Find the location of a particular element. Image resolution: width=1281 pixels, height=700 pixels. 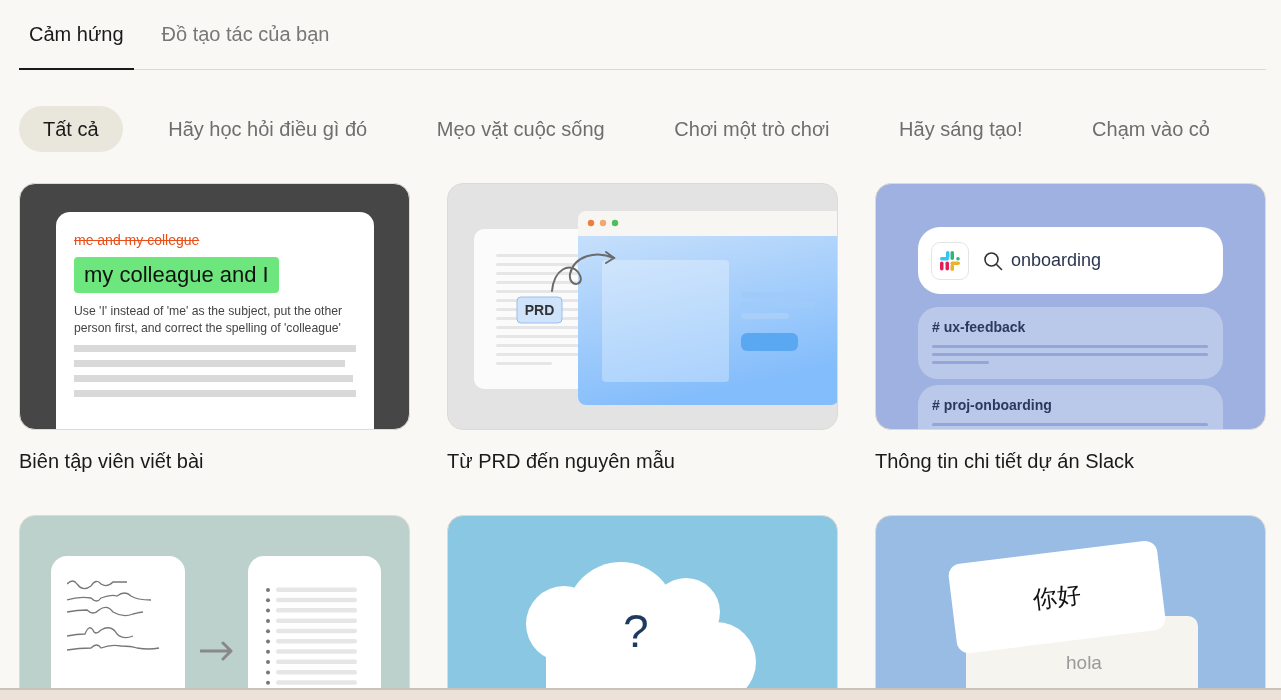

question-mark: ? is located at coordinates (636, 631).